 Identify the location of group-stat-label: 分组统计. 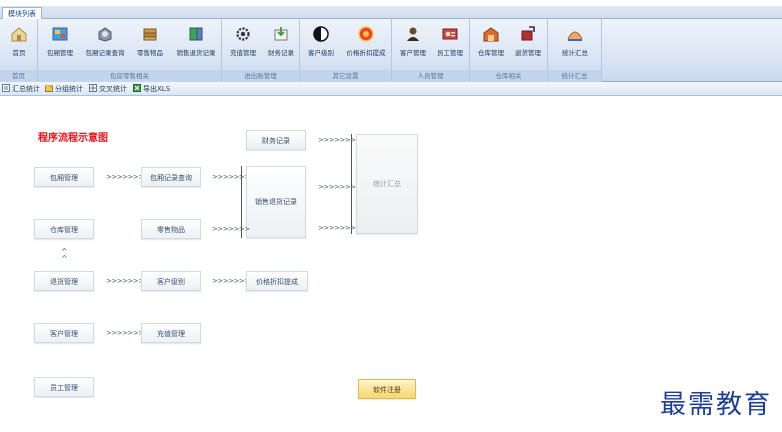
(69, 89).